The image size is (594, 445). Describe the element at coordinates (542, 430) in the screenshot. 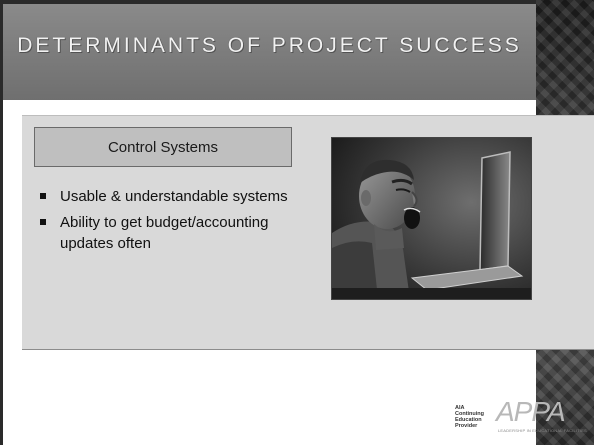

I see `appa-tagline: LEADERSHIP IN EDUCATIONAL FACILITIES` at that location.